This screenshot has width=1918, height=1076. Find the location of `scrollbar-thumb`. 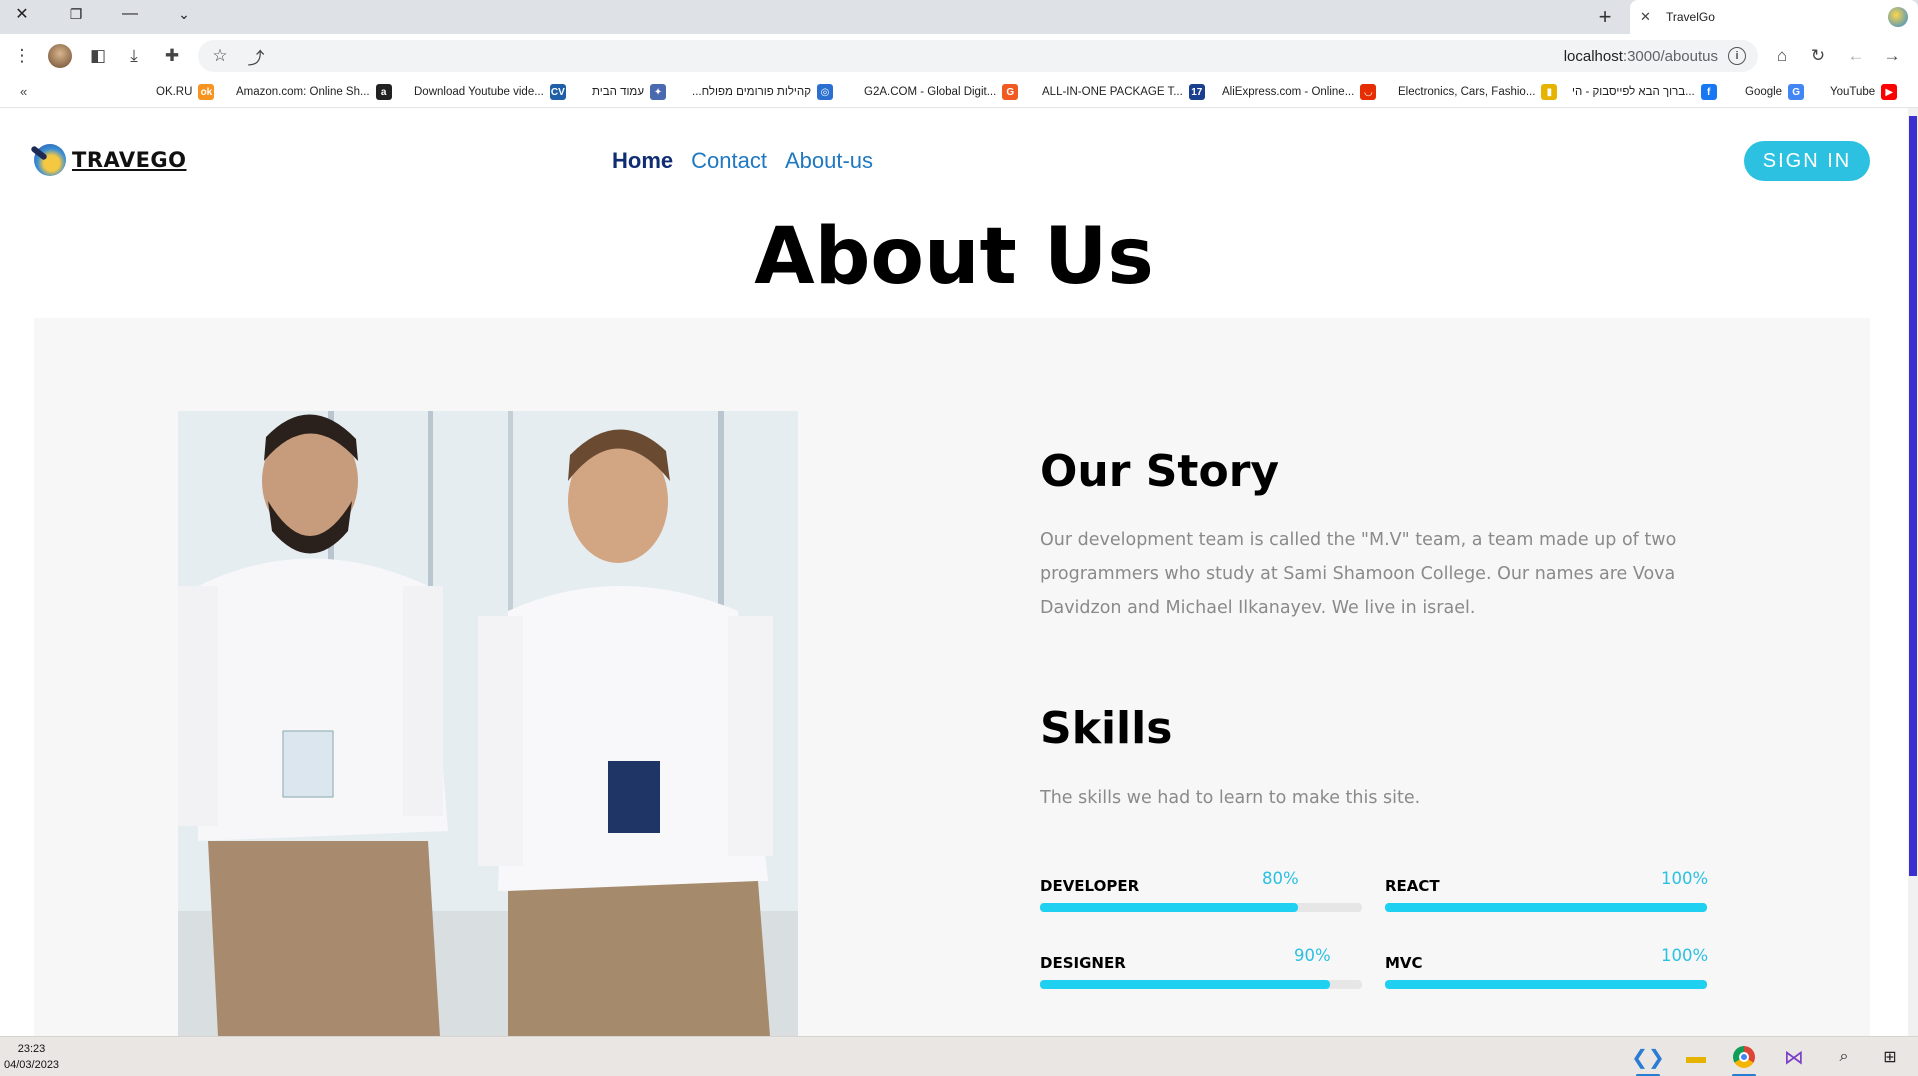

scrollbar-thumb is located at coordinates (1913, 496).